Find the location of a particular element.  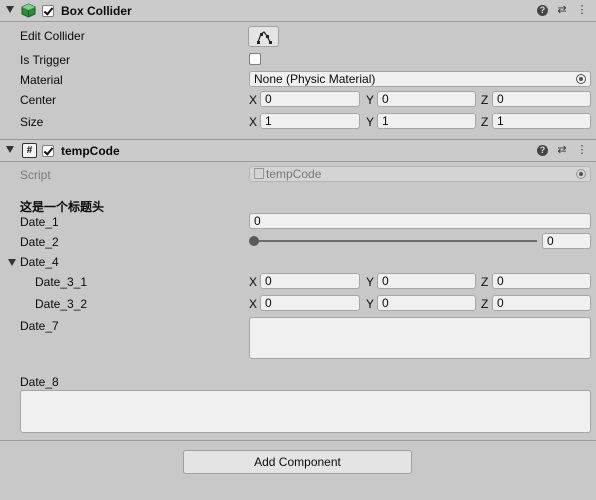

date4-label: Date_4 is located at coordinates (39, 262).